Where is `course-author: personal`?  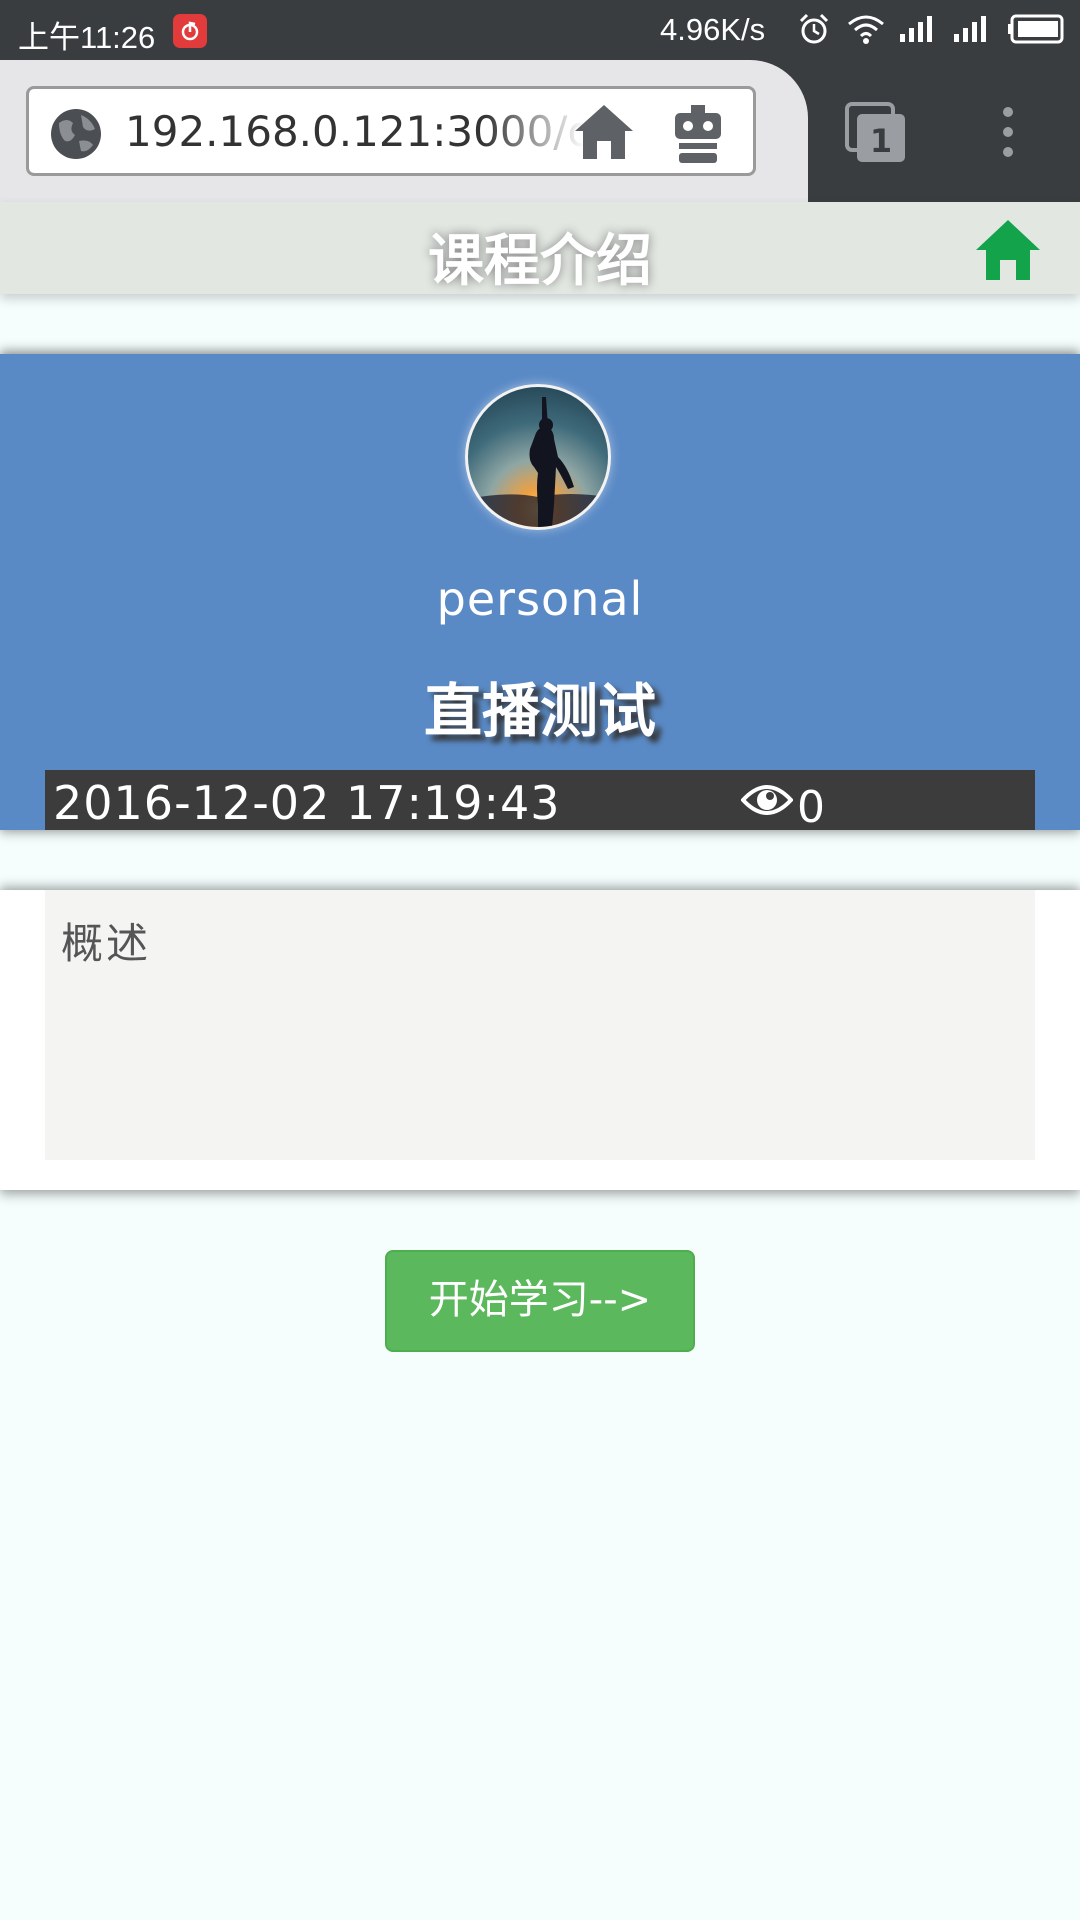 course-author: personal is located at coordinates (540, 599).